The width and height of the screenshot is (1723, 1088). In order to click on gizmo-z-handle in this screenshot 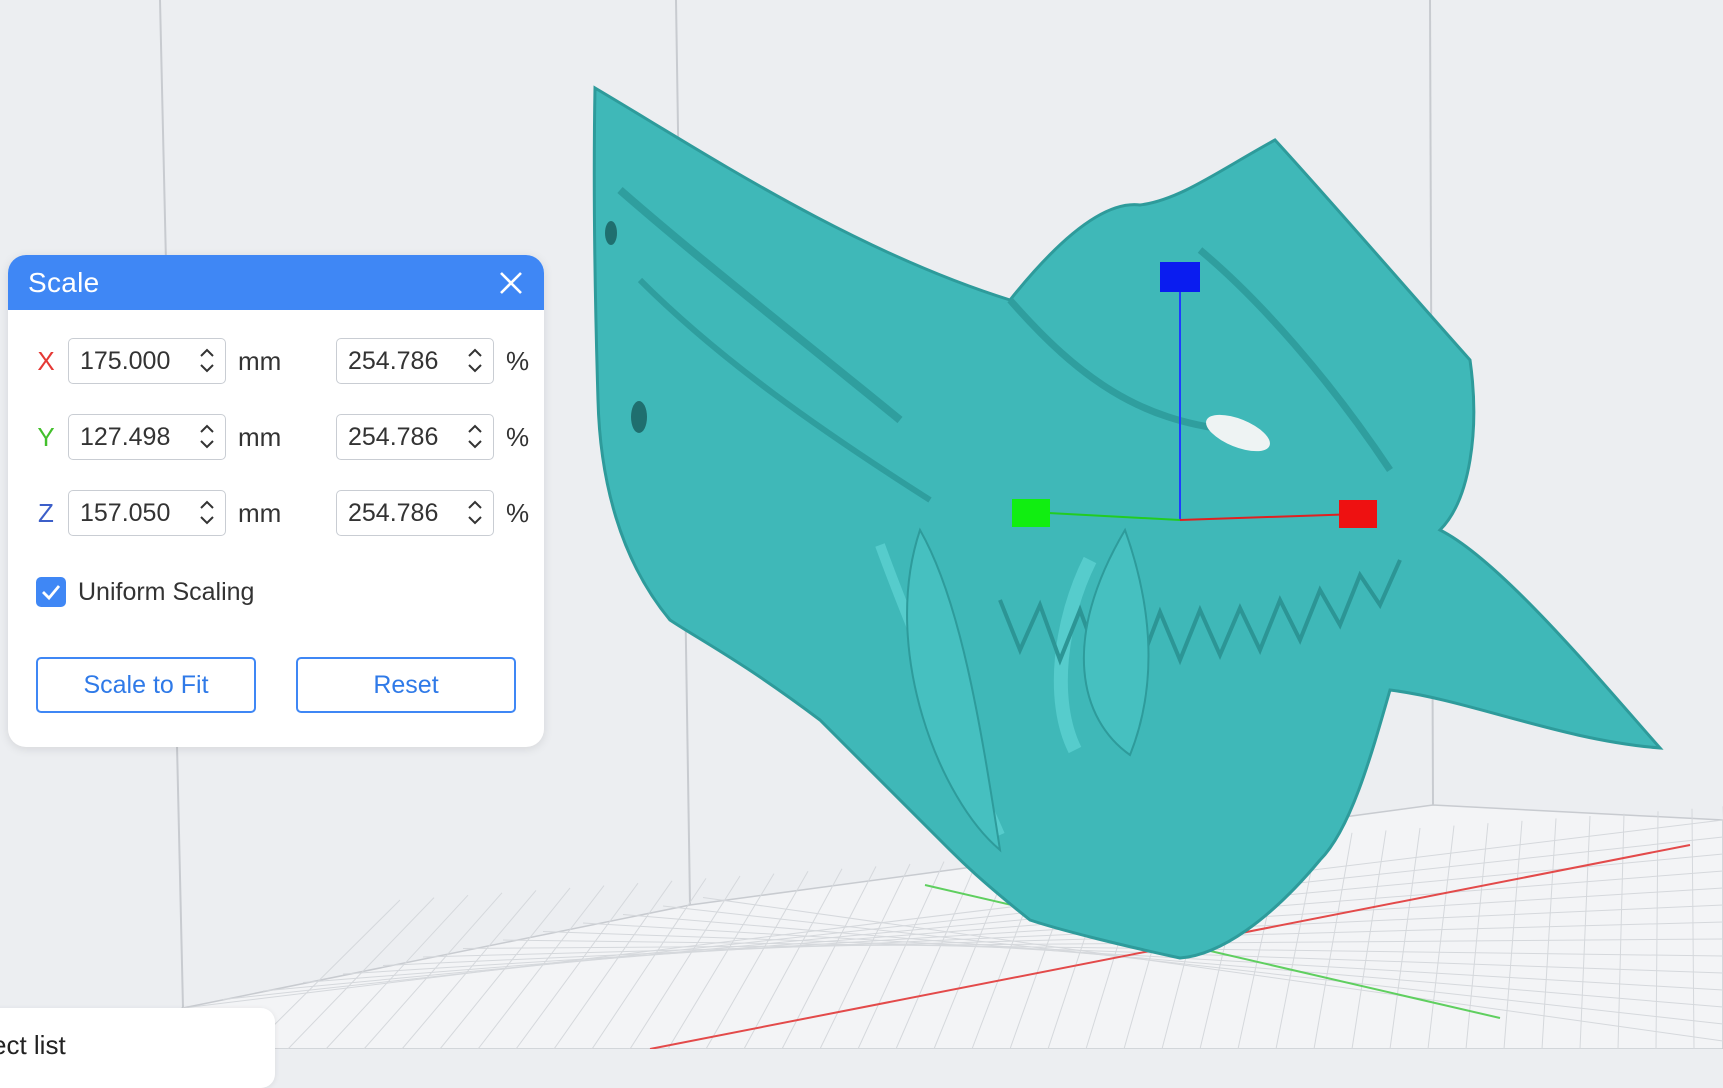, I will do `click(1180, 277)`.